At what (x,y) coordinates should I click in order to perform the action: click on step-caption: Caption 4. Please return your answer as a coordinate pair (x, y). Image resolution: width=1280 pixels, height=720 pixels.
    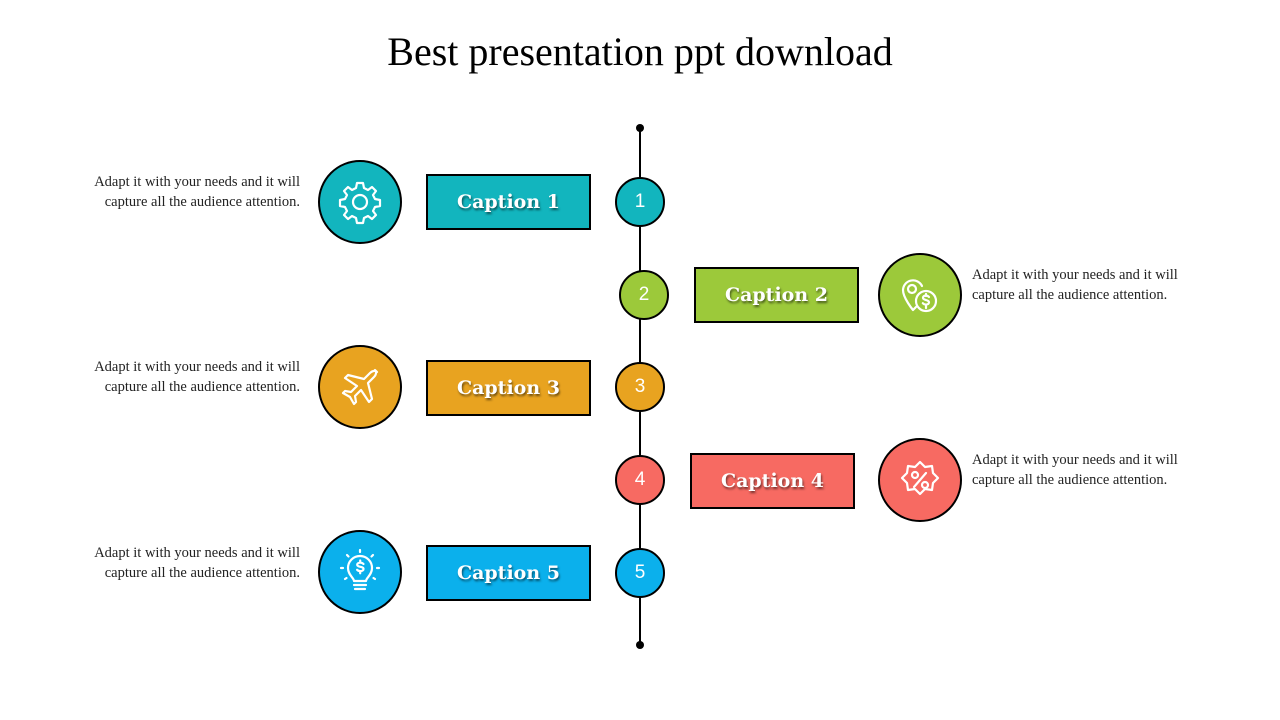
    Looking at the image, I should click on (772, 481).